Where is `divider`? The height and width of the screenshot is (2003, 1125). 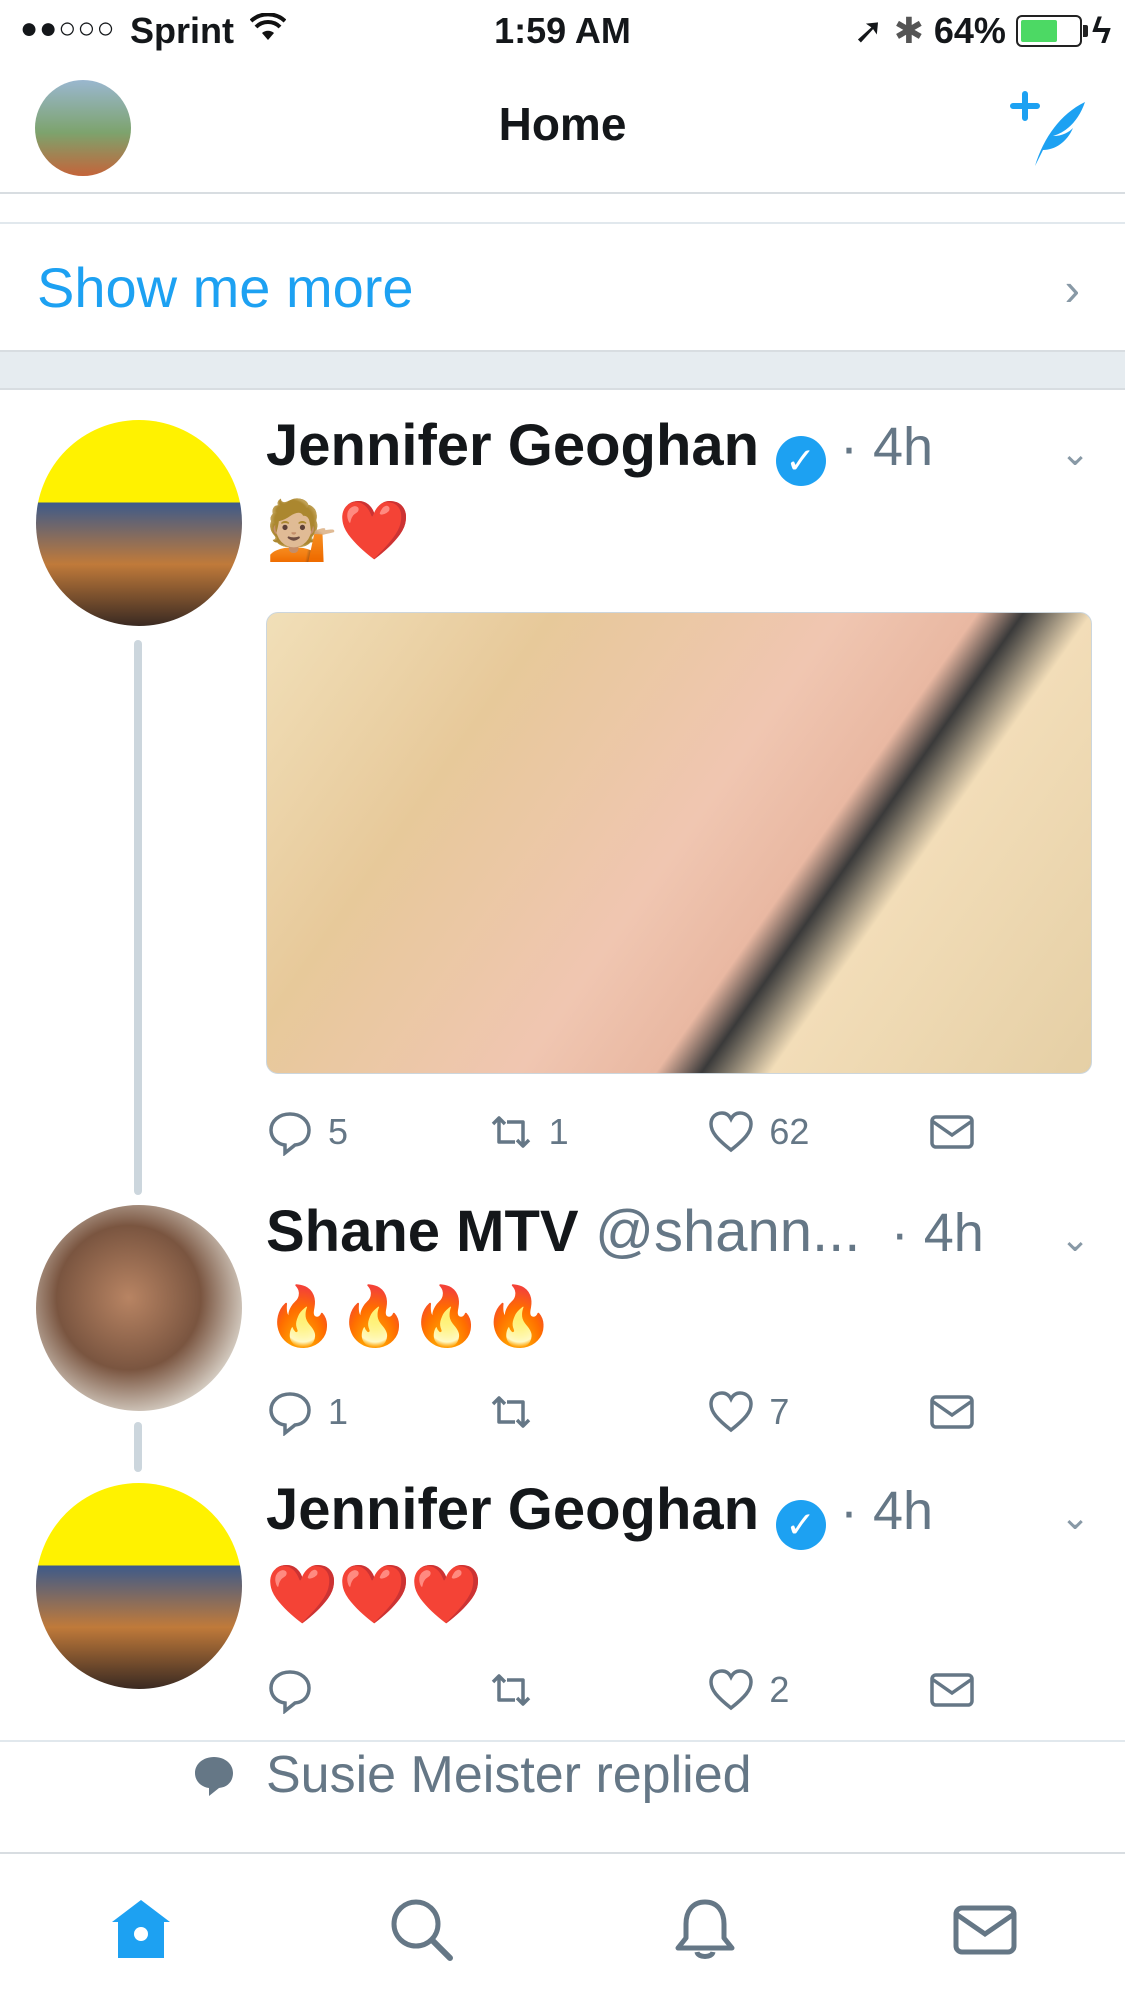 divider is located at coordinates (562, 1741).